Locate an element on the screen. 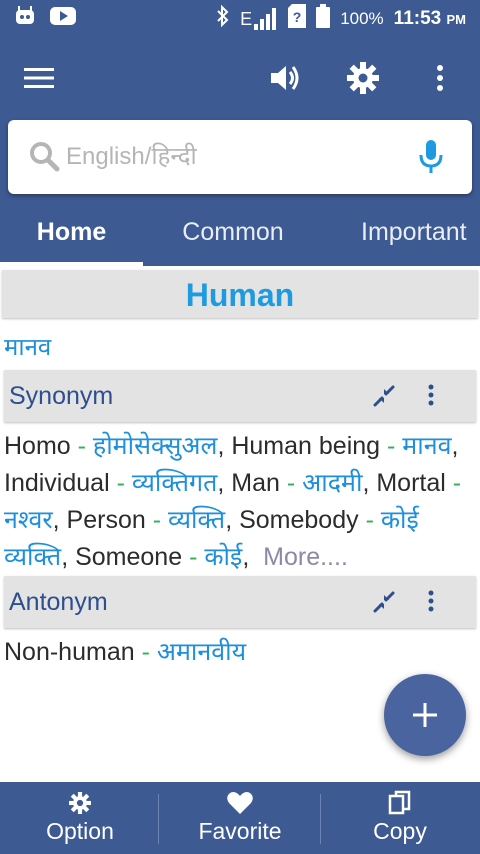  word-title: Human is located at coordinates (240, 294).